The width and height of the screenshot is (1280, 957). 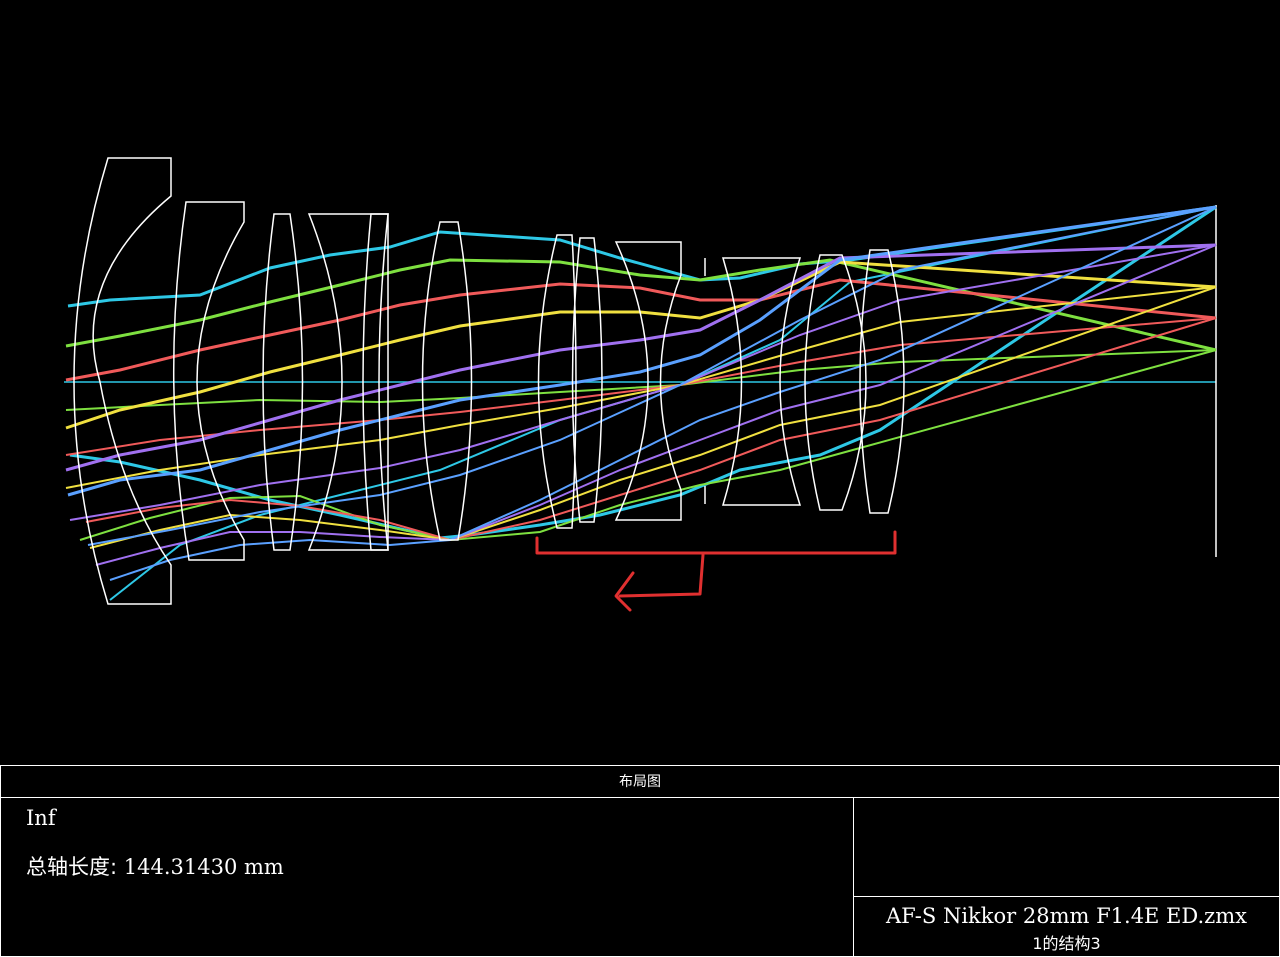 I want to click on info-right-box: AF-S Nikkor 28mm F1.4E ED.zmx 1的结构3, so click(x=1066, y=877).